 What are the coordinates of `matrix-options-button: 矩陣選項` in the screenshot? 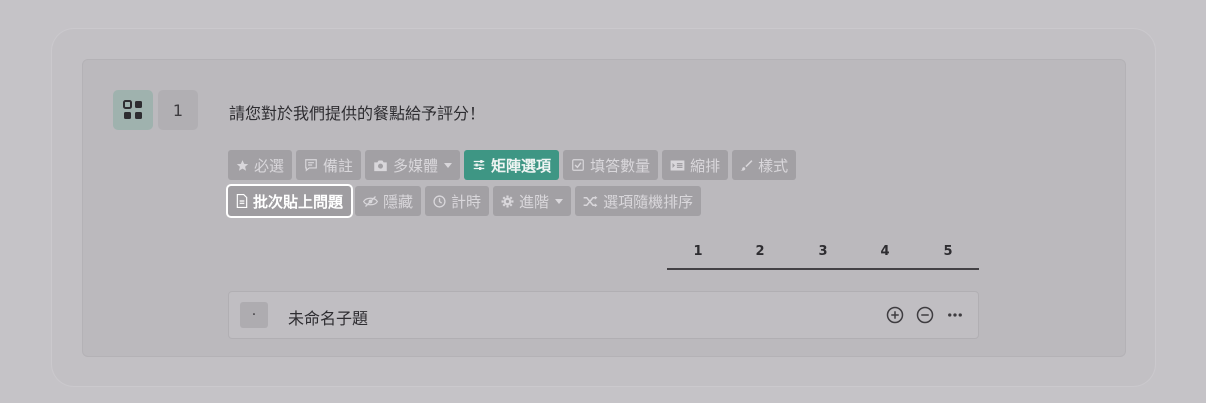 It's located at (512, 165).